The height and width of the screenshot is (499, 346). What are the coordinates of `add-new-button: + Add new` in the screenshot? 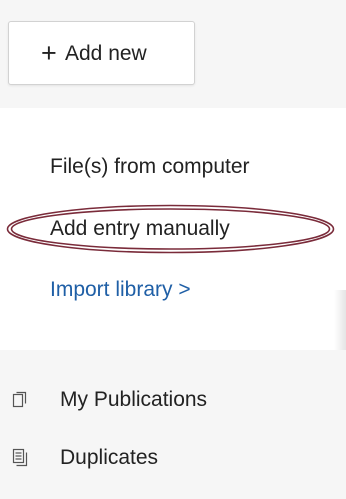 It's located at (101, 53).